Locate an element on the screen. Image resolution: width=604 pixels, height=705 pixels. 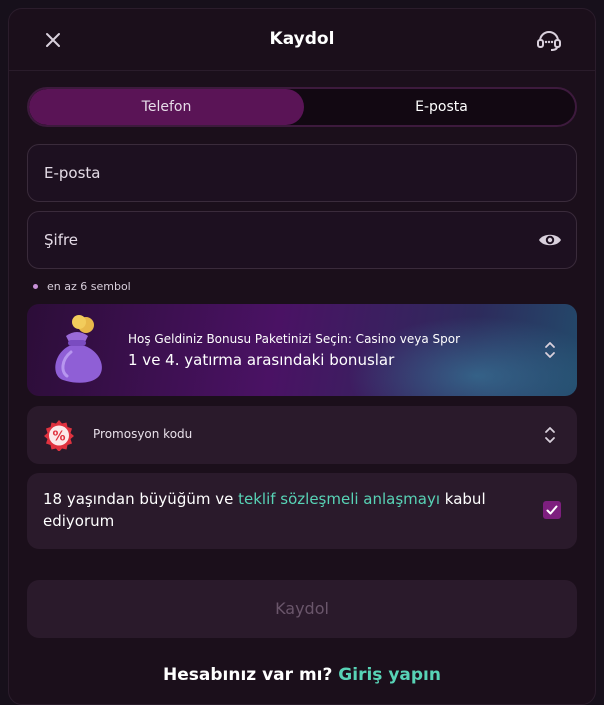
email-field-container is located at coordinates (302, 173).